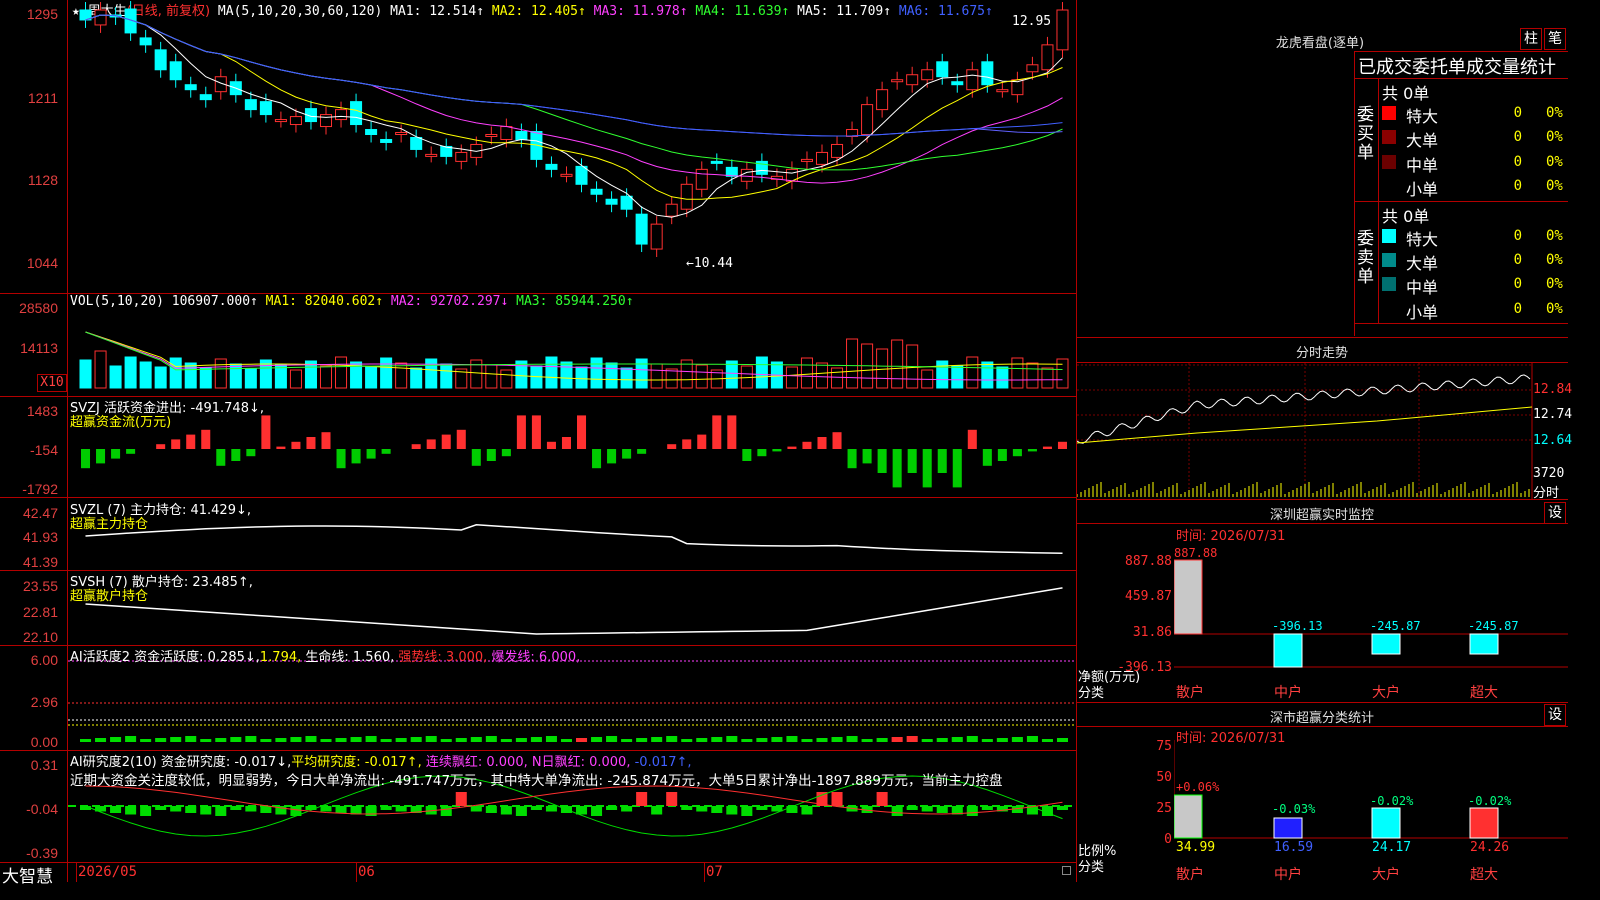 This screenshot has height=900, width=1600. What do you see at coordinates (42, 411) in the screenshot?
I see `svzj-ytick-1: 1483` at bounding box center [42, 411].